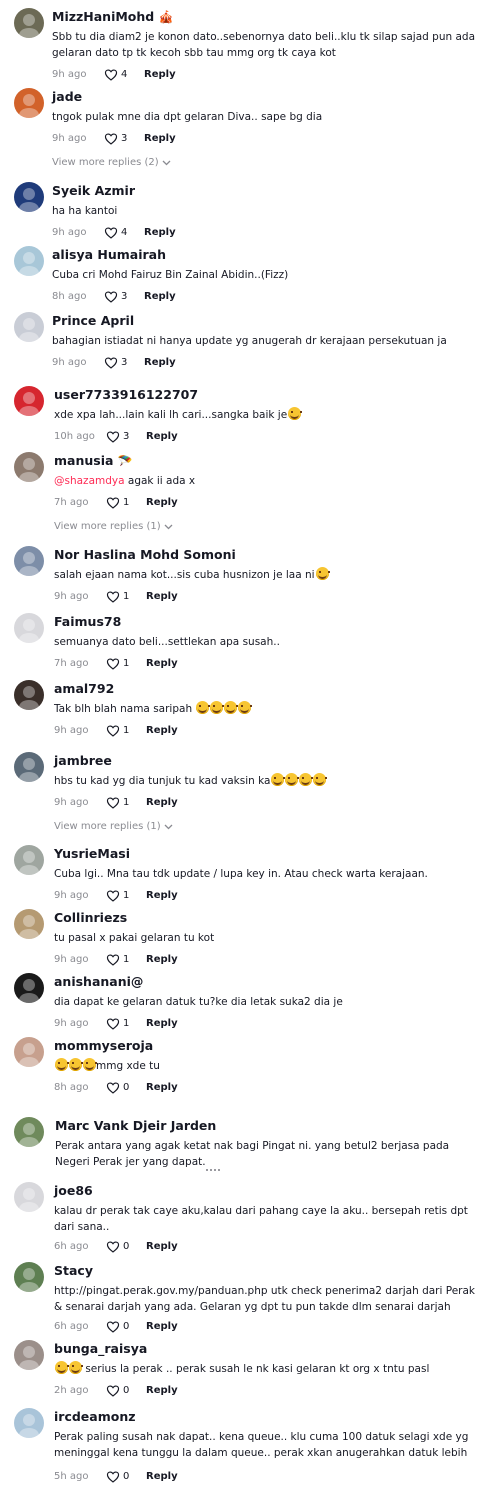 The image size is (500, 1490). Describe the element at coordinates (84, 688) in the screenshot. I see `username-text: amal792` at that location.